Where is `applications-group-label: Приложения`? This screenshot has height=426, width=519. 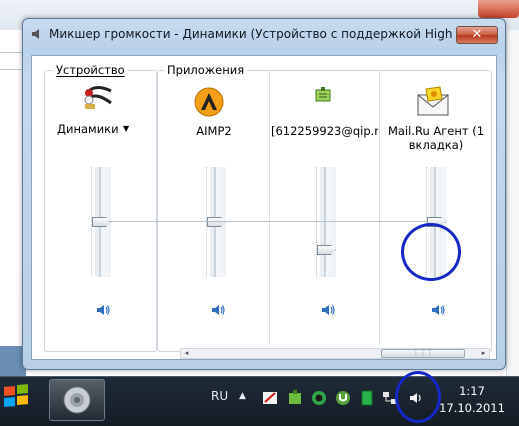 applications-group-label: Приложения is located at coordinates (206, 70).